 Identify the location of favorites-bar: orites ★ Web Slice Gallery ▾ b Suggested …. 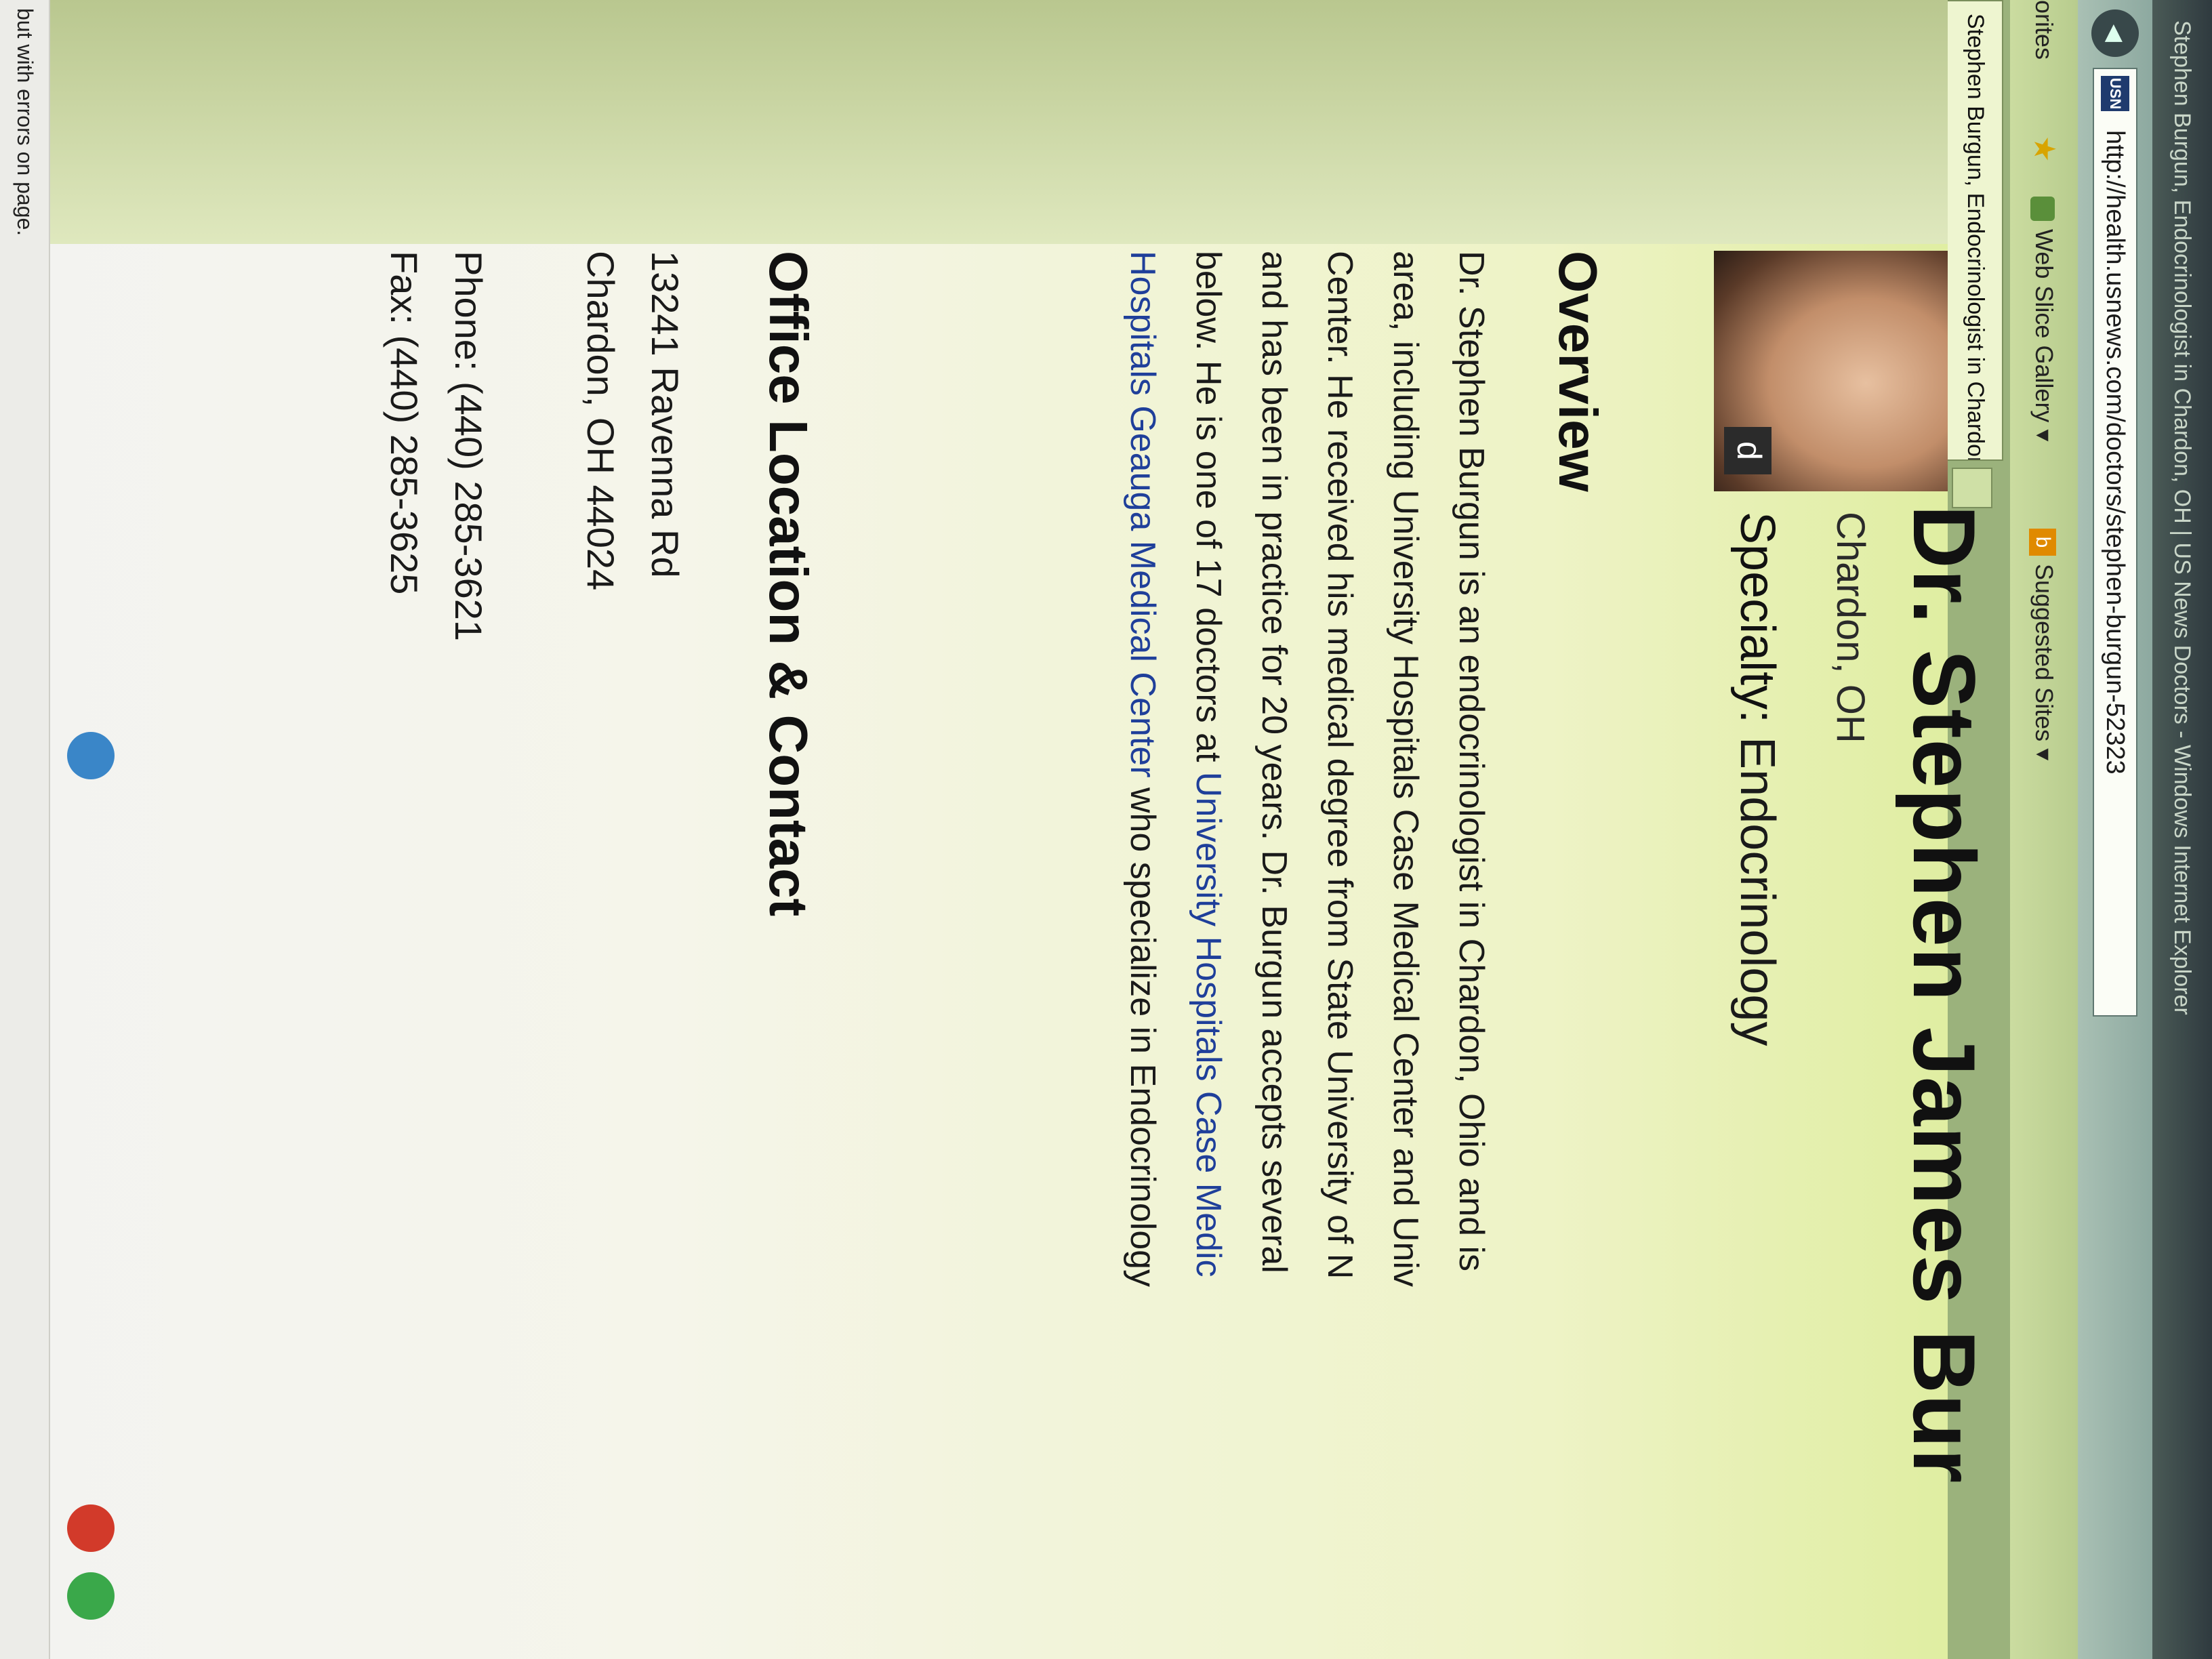
(2044, 829).